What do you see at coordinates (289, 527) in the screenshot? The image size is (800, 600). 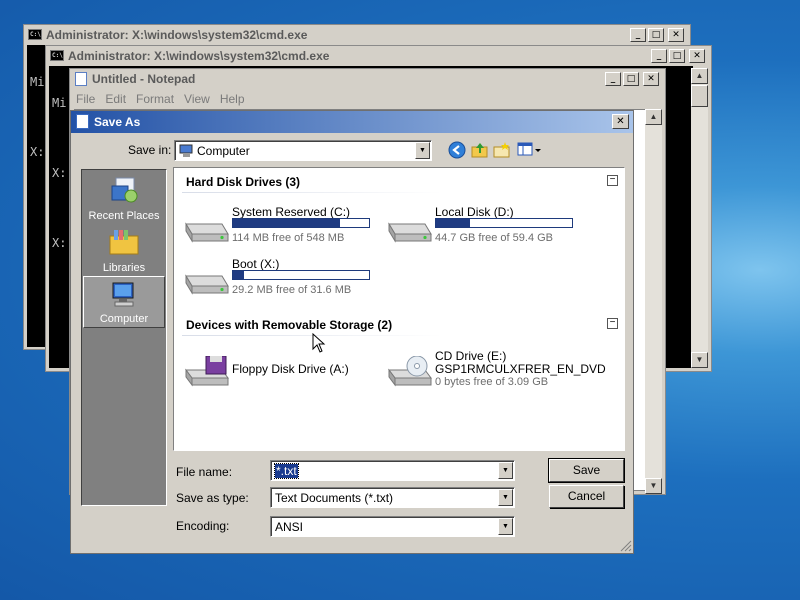 I see `encoding-value: ANSI` at bounding box center [289, 527].